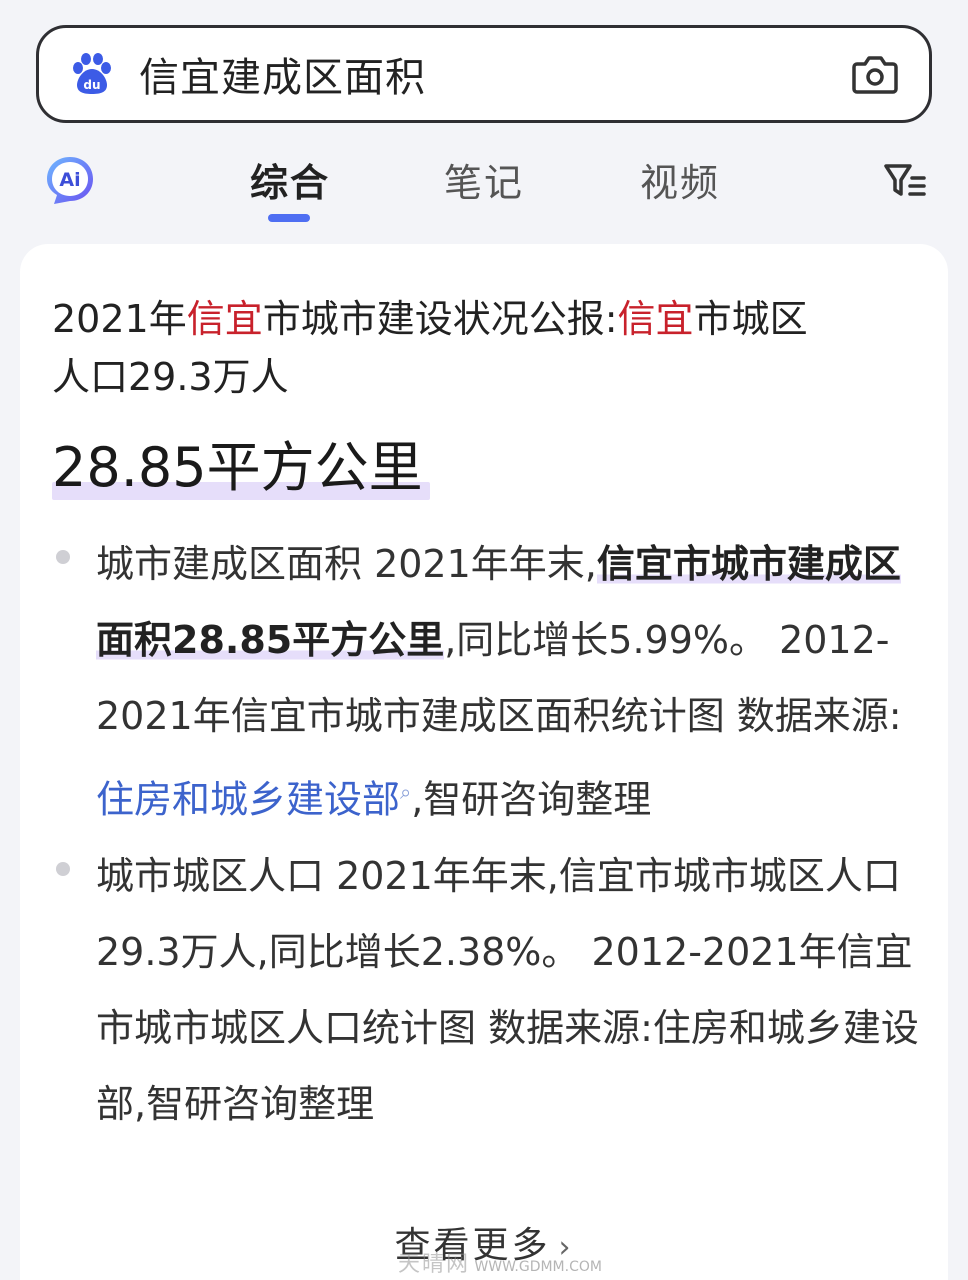 The image size is (968, 1280). Describe the element at coordinates (237, 467) in the screenshot. I see `answer-value: 28.85平方公里` at that location.